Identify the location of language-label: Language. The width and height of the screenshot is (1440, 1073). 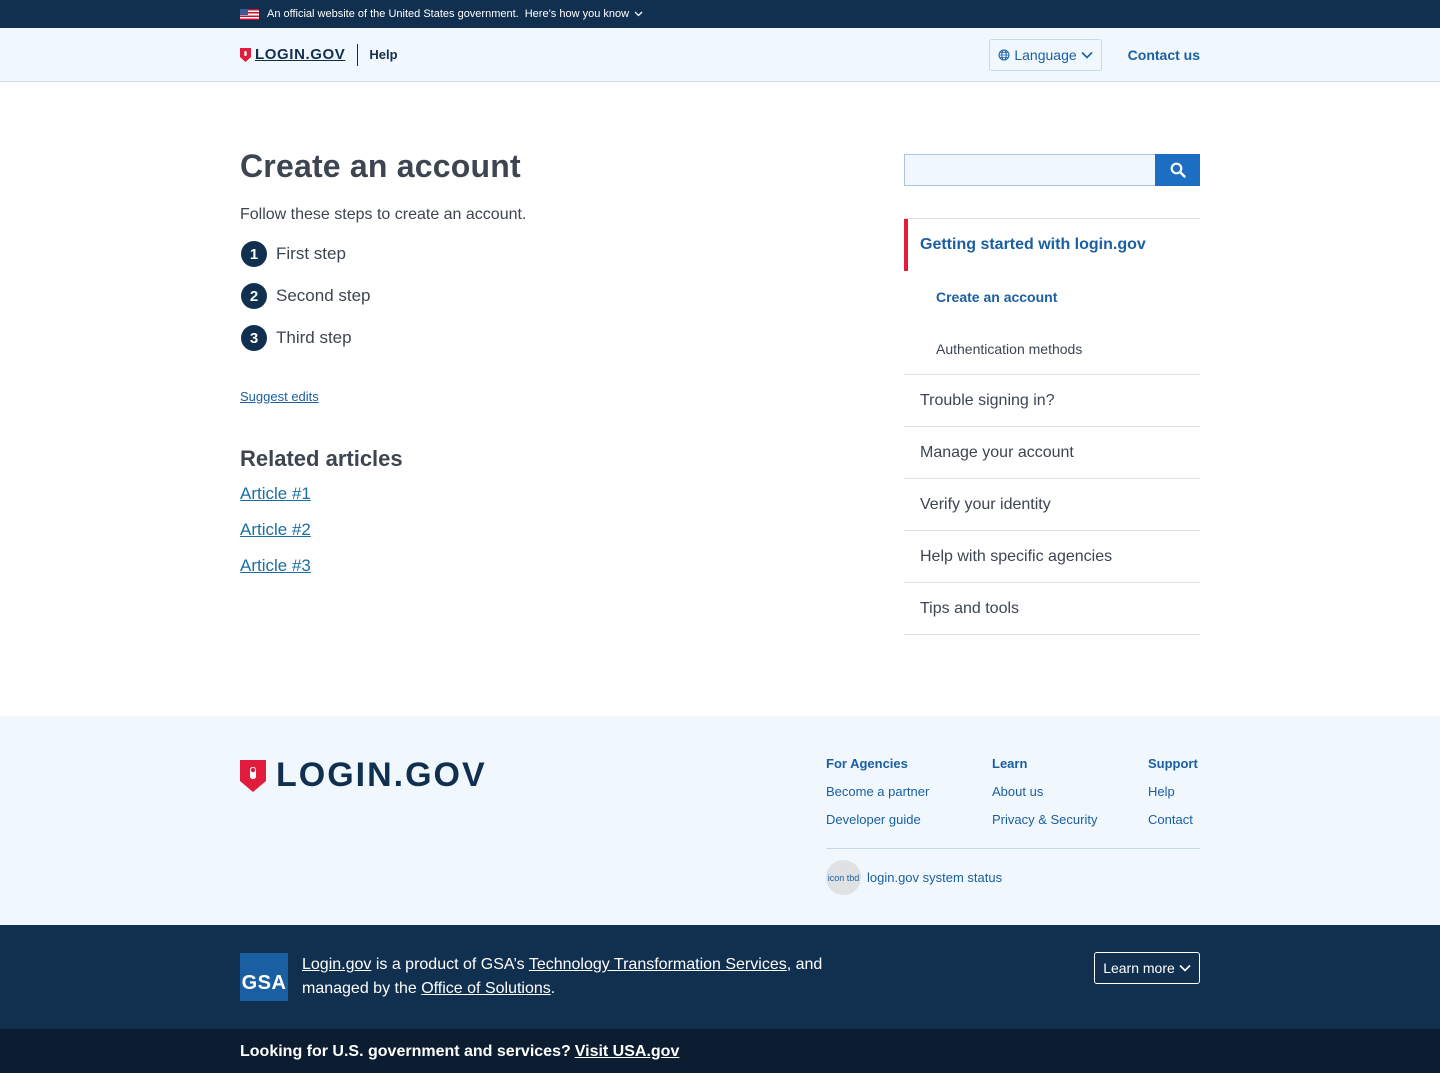
(1045, 54).